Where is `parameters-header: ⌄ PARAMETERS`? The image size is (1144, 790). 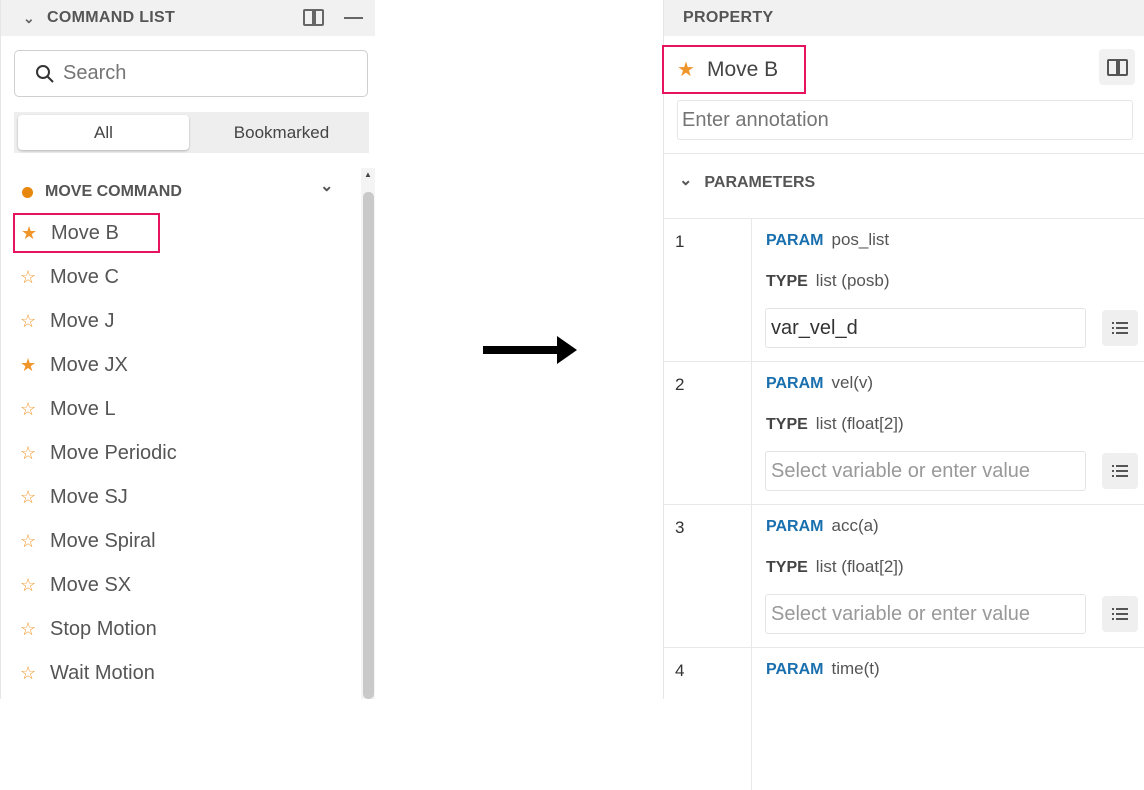
parameters-header: ⌄ PARAMETERS is located at coordinates (747, 182).